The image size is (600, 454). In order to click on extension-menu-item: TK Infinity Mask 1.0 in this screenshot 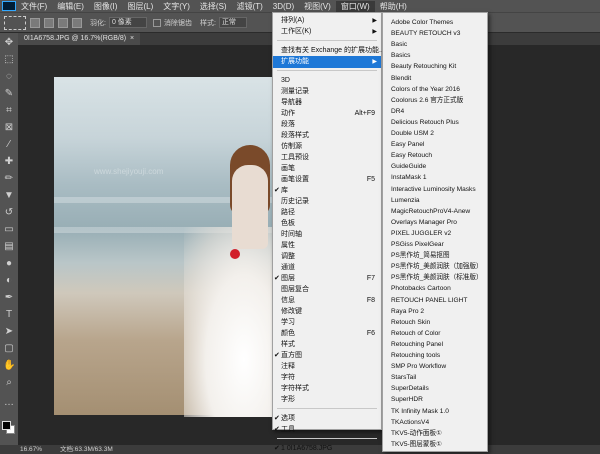, I will do `click(435, 411)`.